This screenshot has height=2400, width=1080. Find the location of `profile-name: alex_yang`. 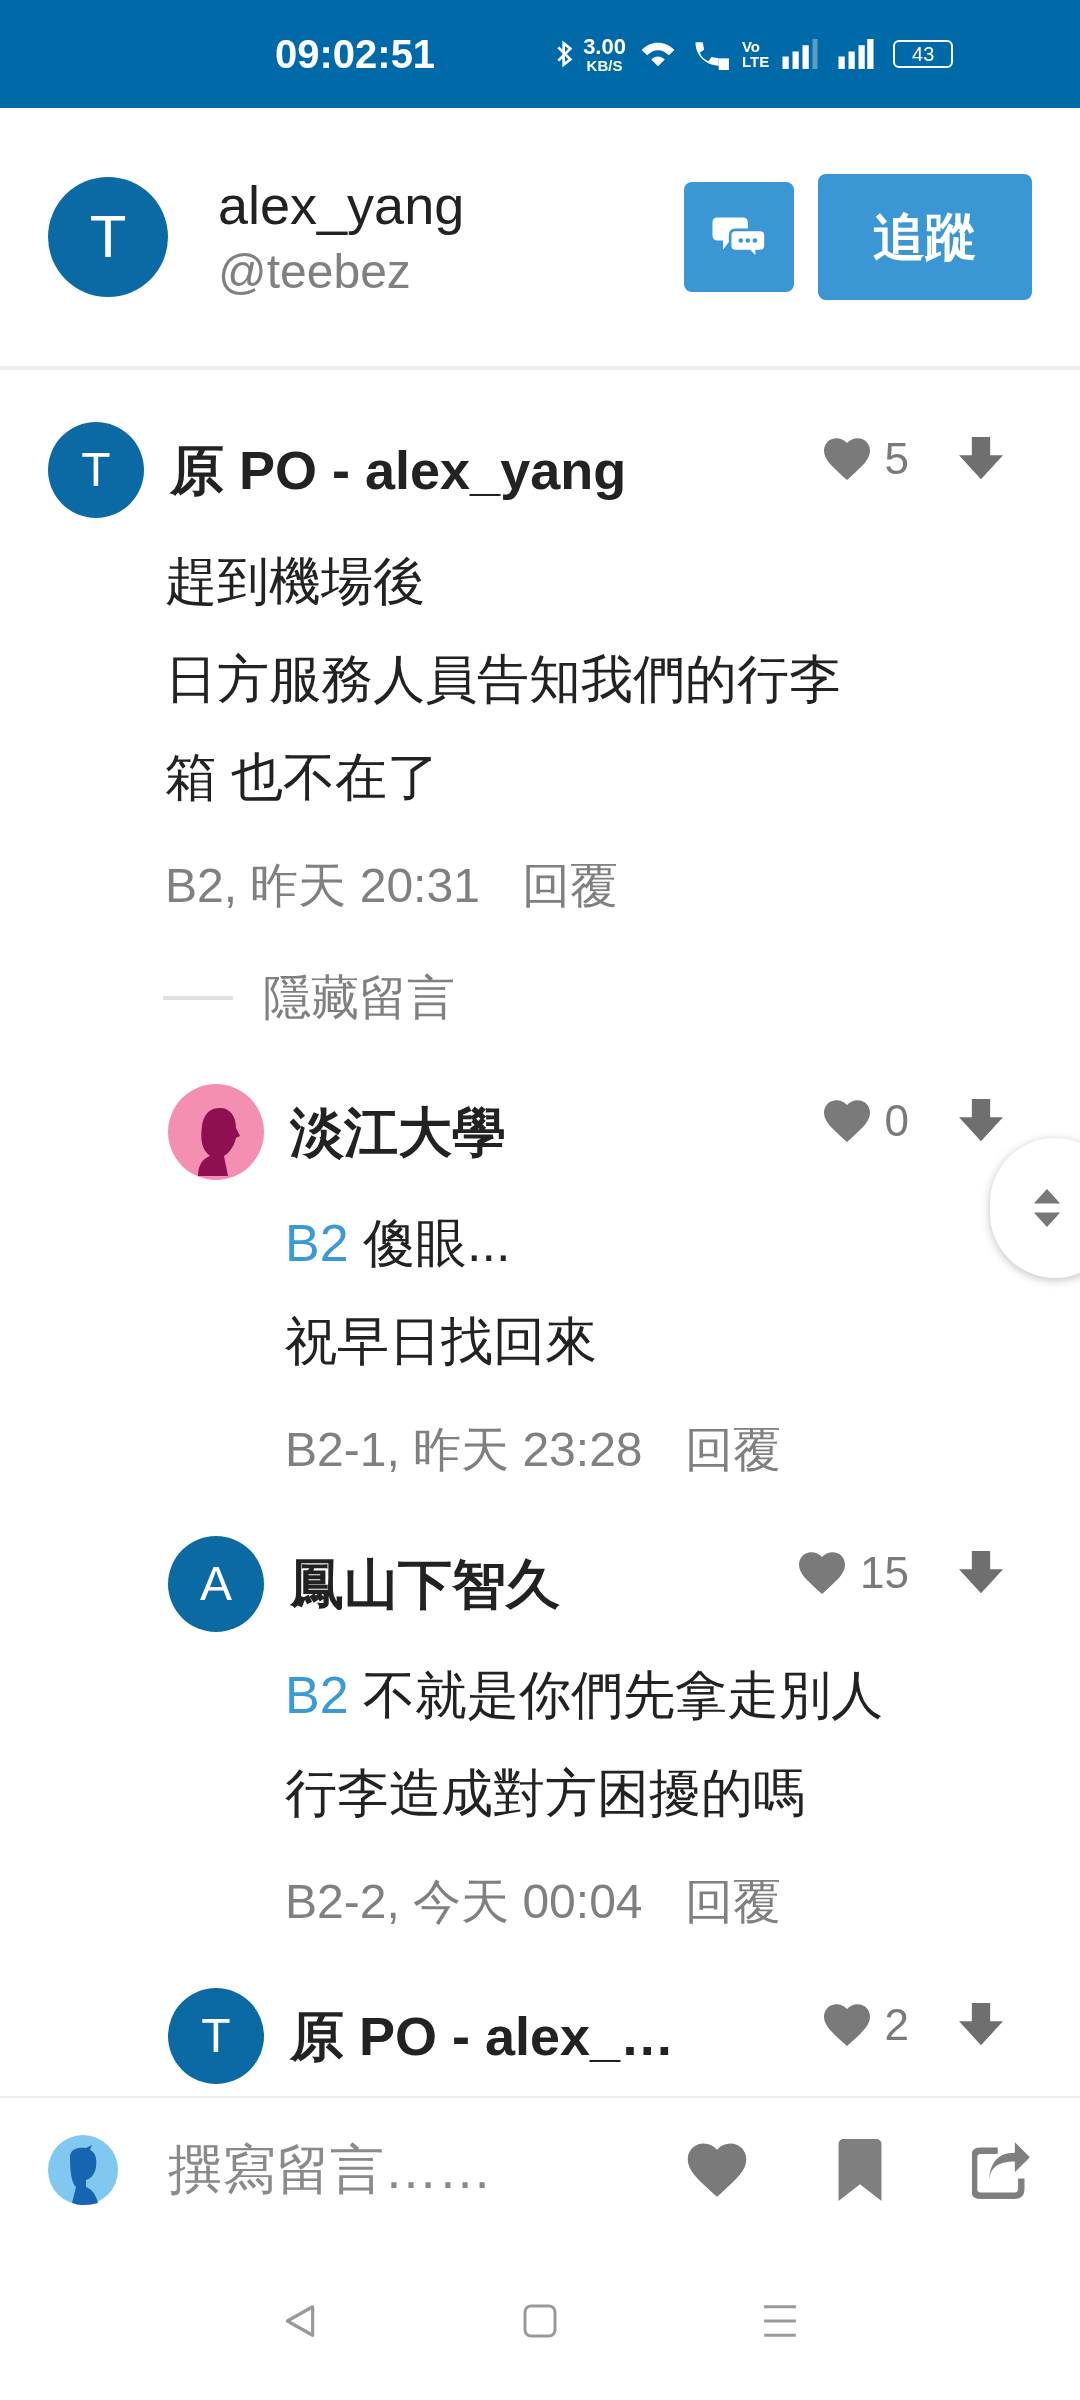

profile-name: alex_yang is located at coordinates (341, 205).